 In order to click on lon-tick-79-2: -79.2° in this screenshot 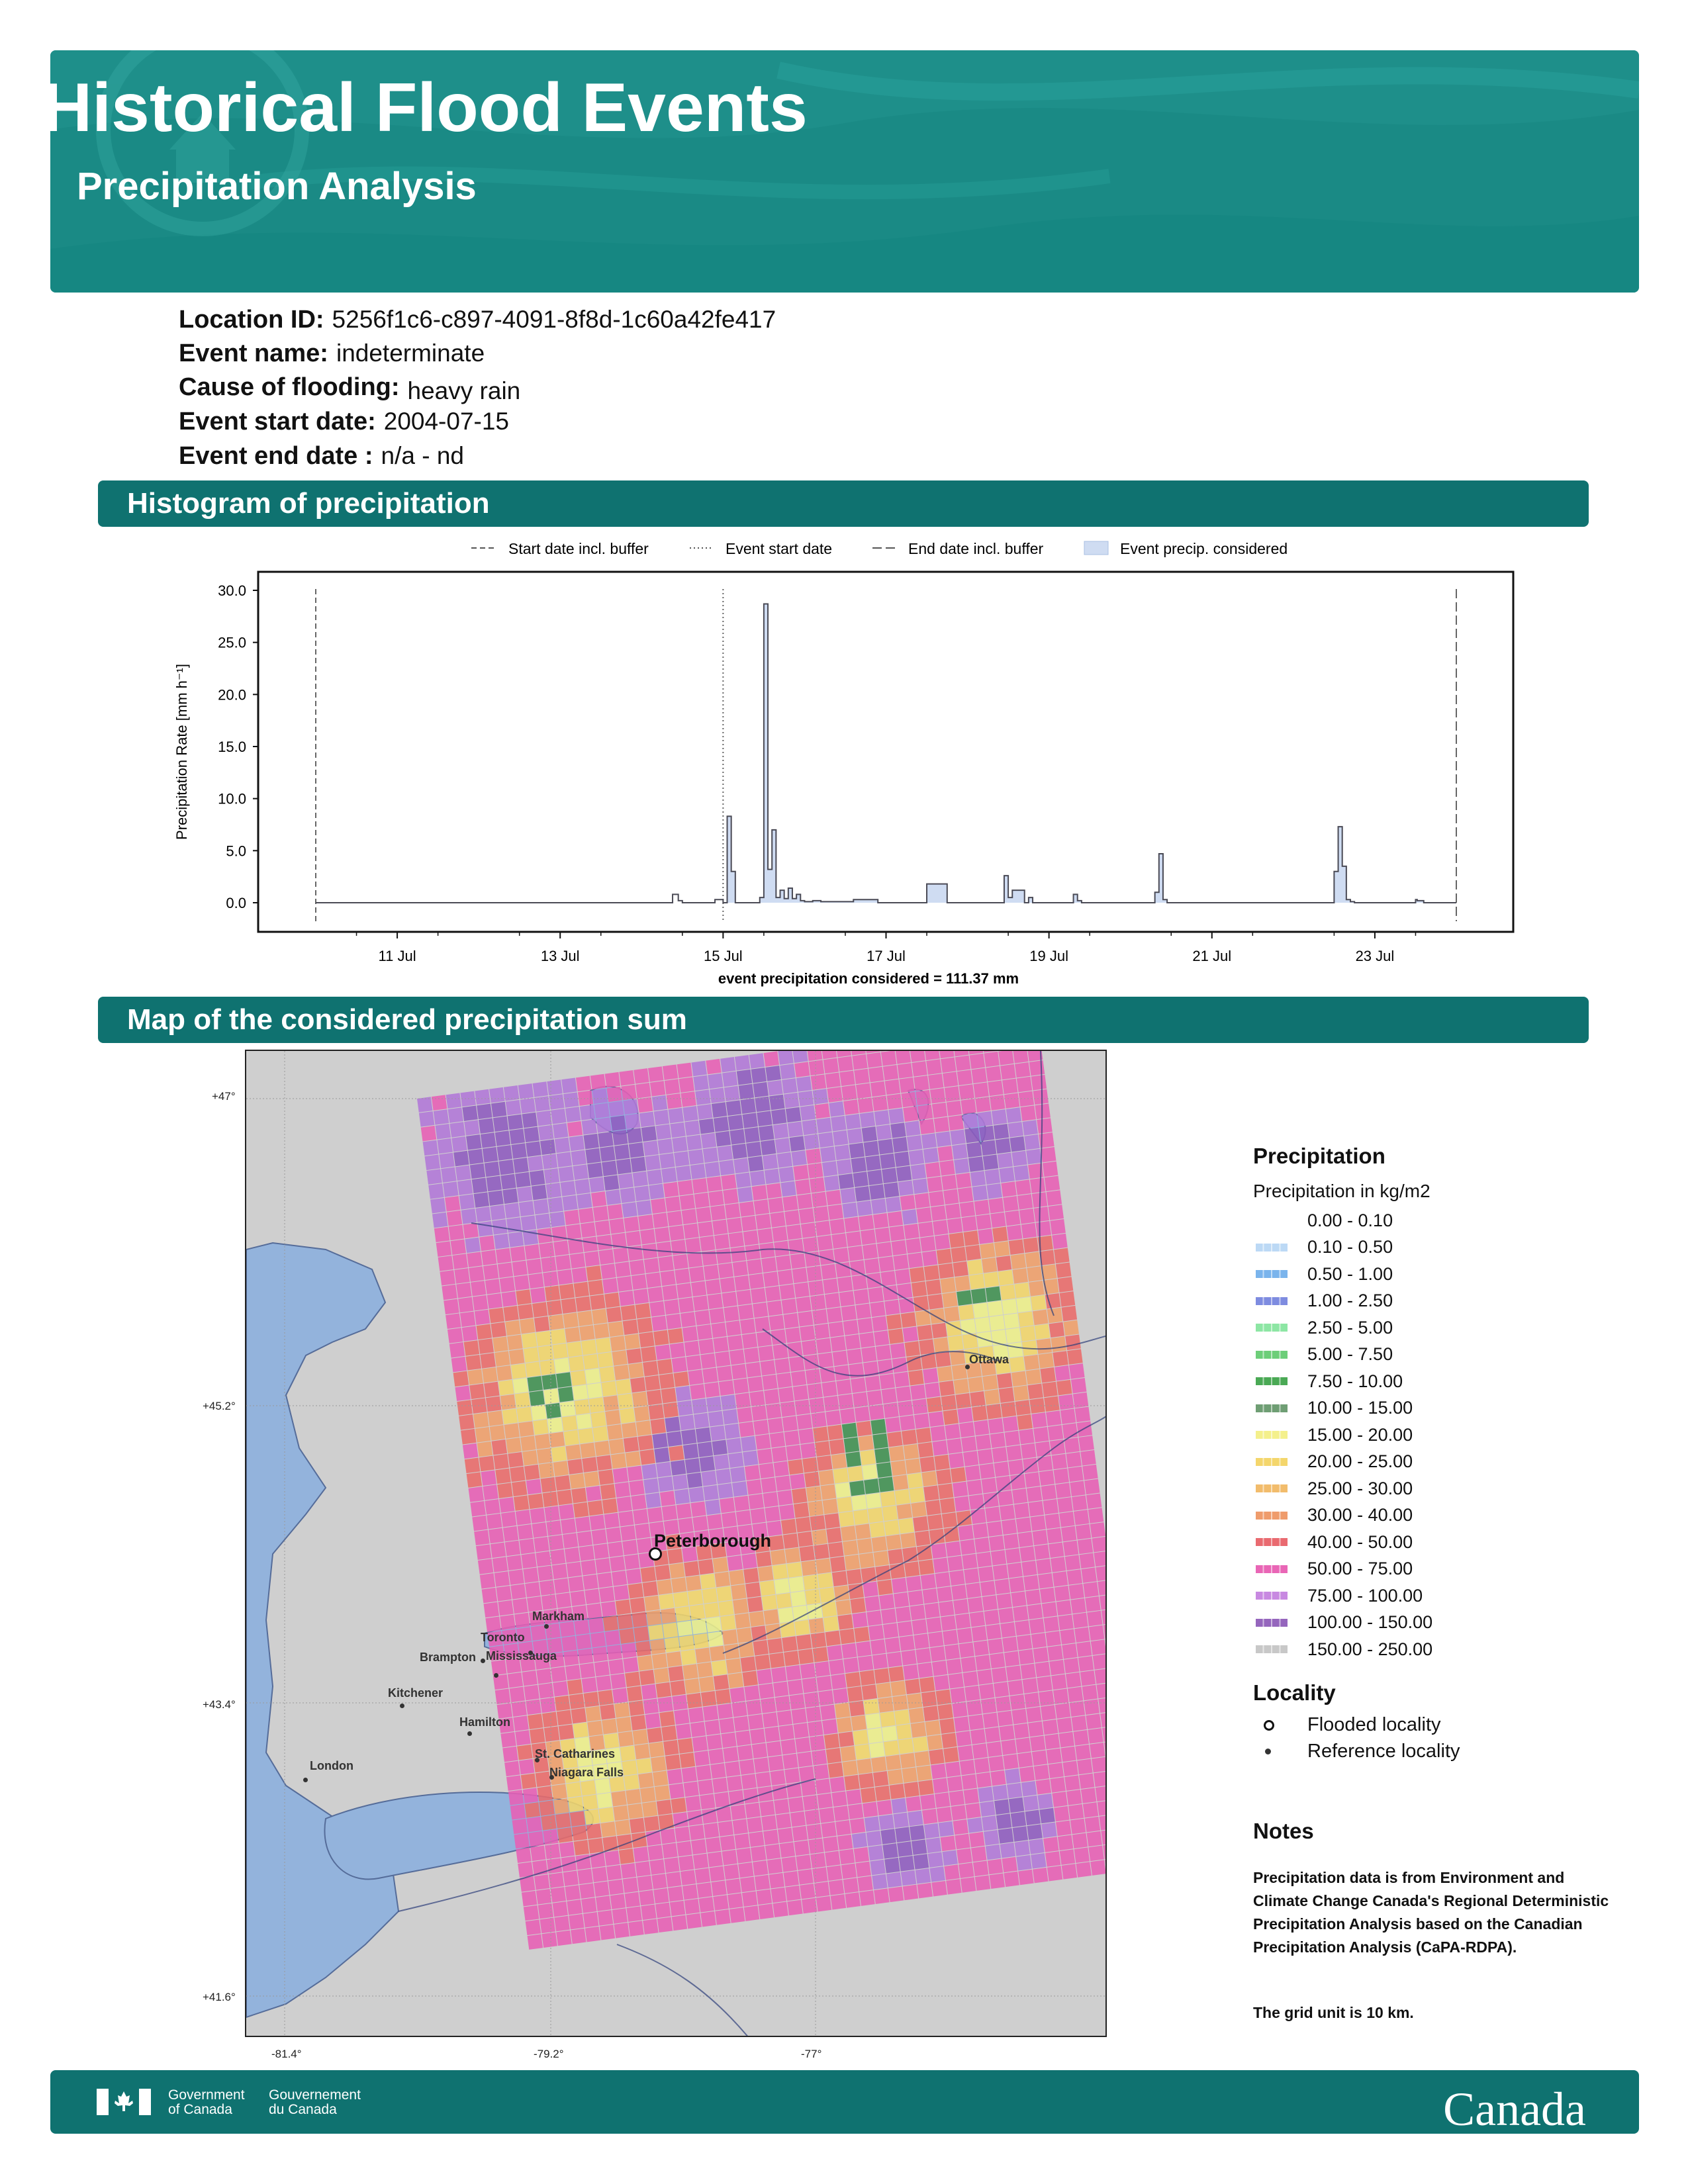, I will do `click(549, 2054)`.